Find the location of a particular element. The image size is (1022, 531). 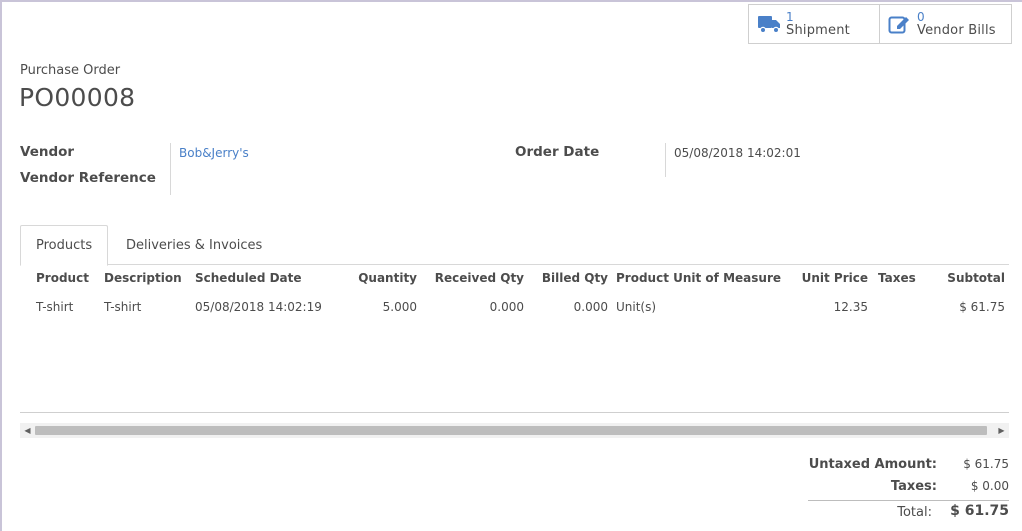

cell-uom: Unit(s) is located at coordinates (636, 307).